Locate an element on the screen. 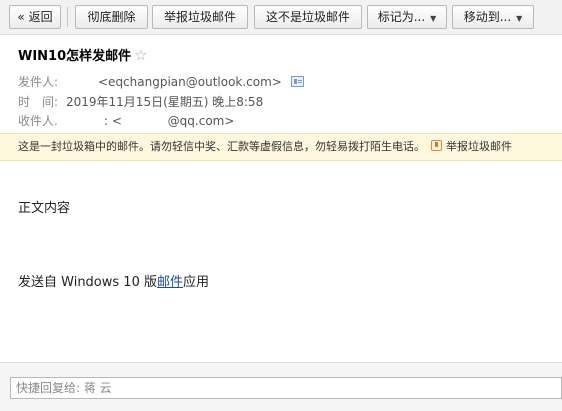  recipient-row: 收件人. : < @qq.com> is located at coordinates (126, 120).